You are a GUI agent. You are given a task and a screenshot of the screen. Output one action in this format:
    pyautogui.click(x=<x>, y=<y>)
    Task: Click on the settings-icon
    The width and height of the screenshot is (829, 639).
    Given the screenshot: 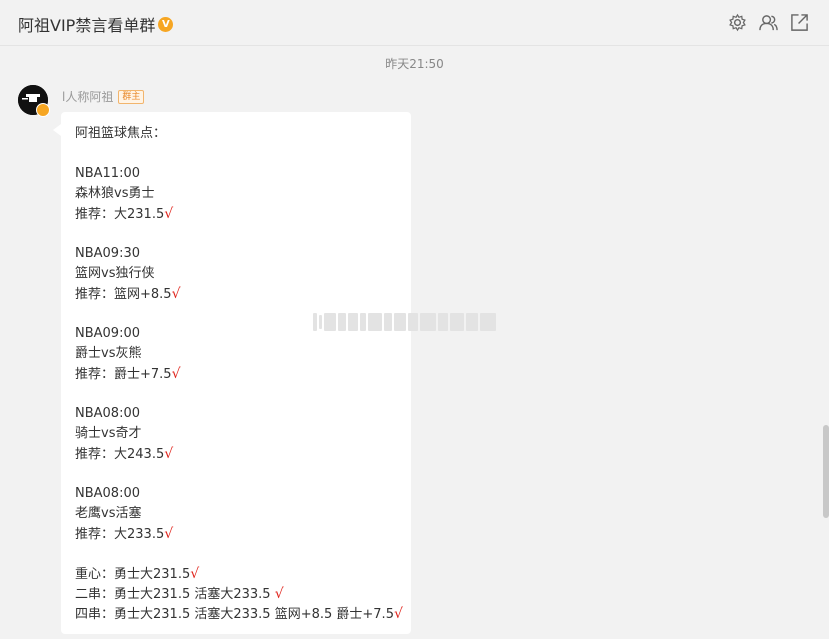 What is the action you would take?
    pyautogui.click(x=737, y=22)
    